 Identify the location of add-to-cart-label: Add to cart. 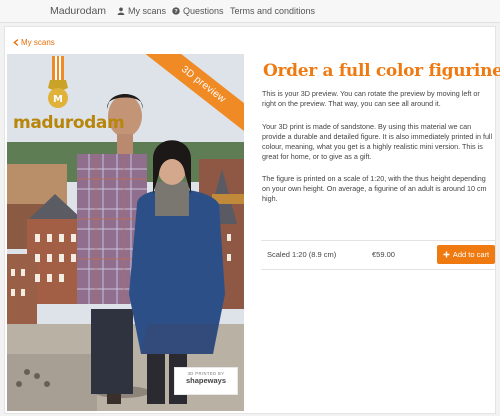
(471, 254).